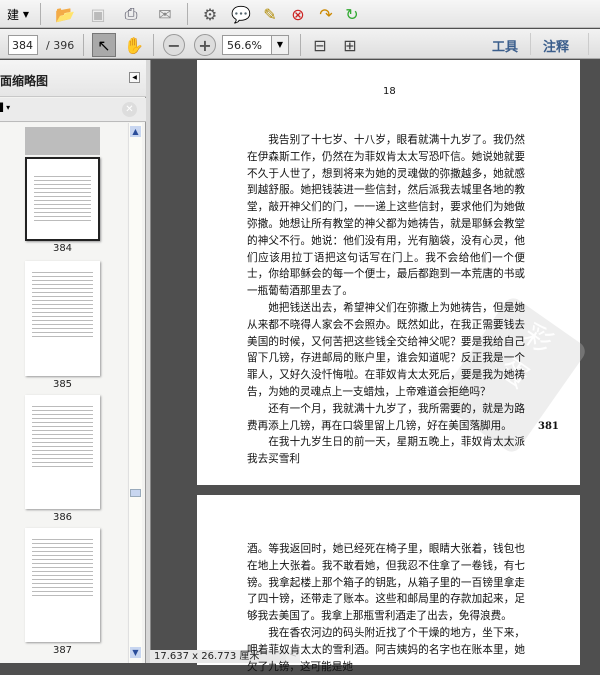 This screenshot has height=675, width=600. Describe the element at coordinates (25, 14) in the screenshot. I see `chevron-down-icon: ▼` at that location.